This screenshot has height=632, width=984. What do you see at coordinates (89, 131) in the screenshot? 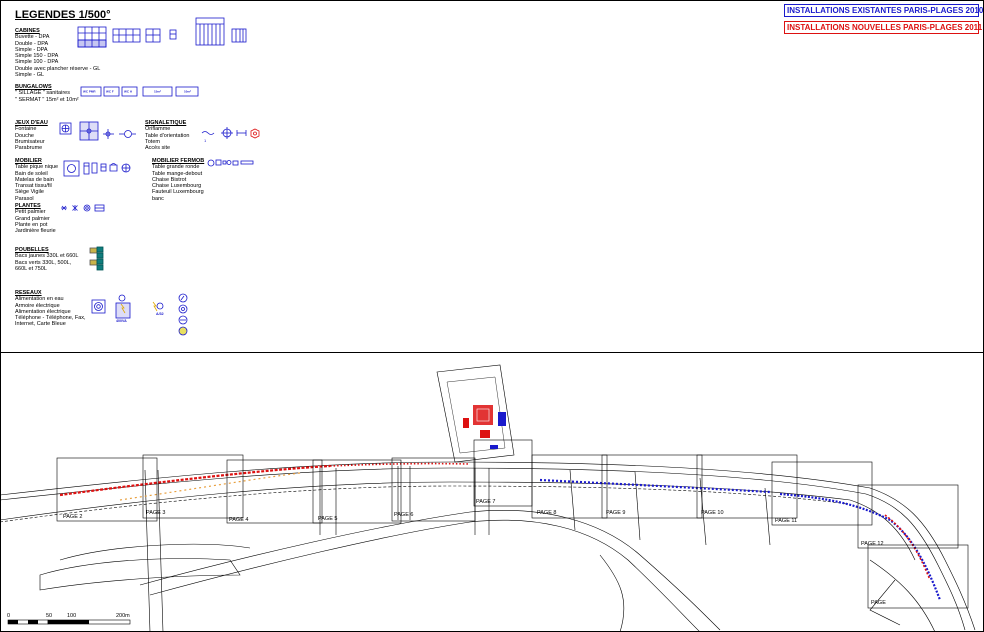
I see `douche-symbol` at bounding box center [89, 131].